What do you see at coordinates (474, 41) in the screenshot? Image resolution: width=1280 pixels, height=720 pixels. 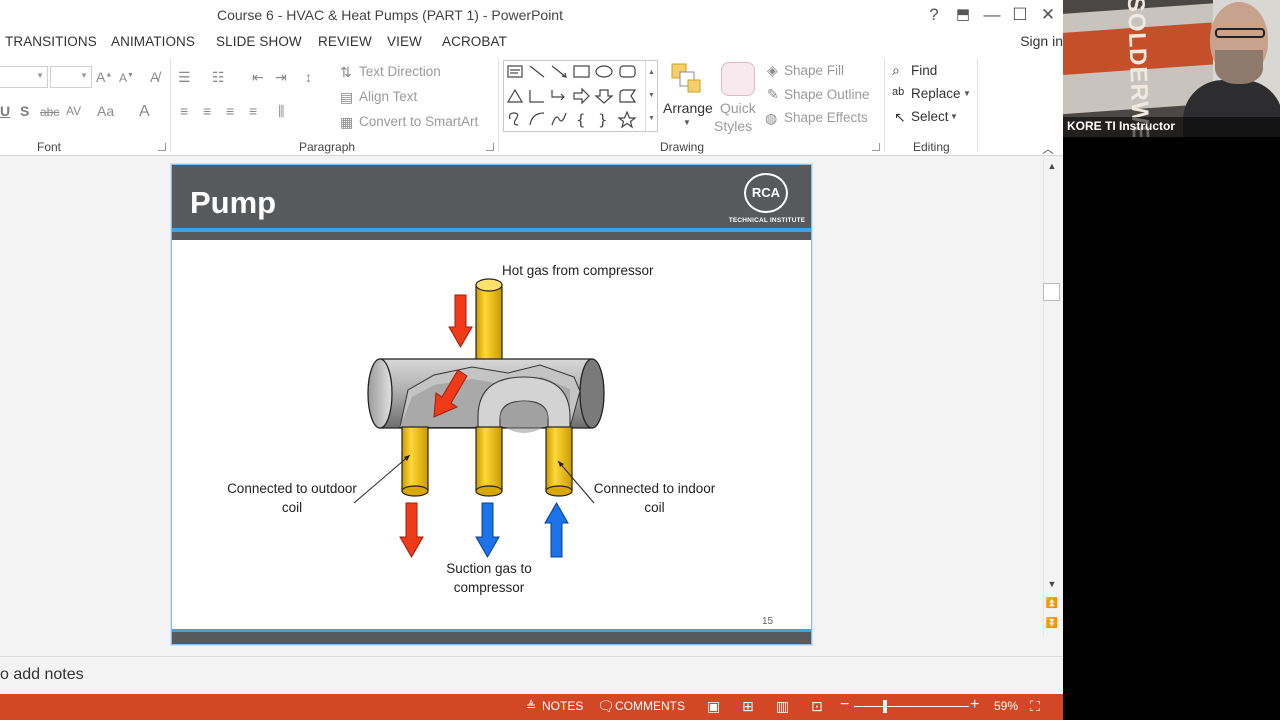 I see `tab-acrobat: ACROBAT` at bounding box center [474, 41].